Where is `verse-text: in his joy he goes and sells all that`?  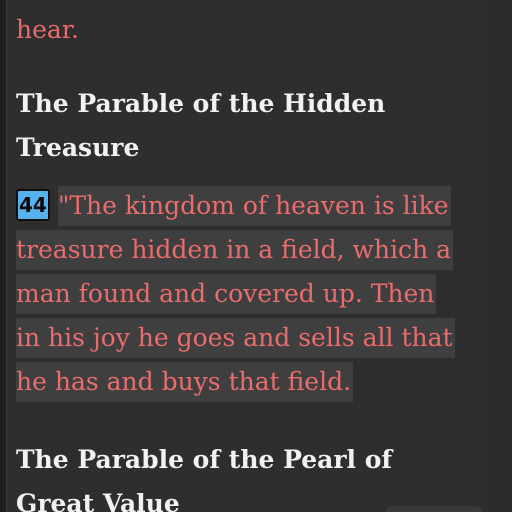 verse-text: in his joy he goes and sells all that is located at coordinates (235, 338).